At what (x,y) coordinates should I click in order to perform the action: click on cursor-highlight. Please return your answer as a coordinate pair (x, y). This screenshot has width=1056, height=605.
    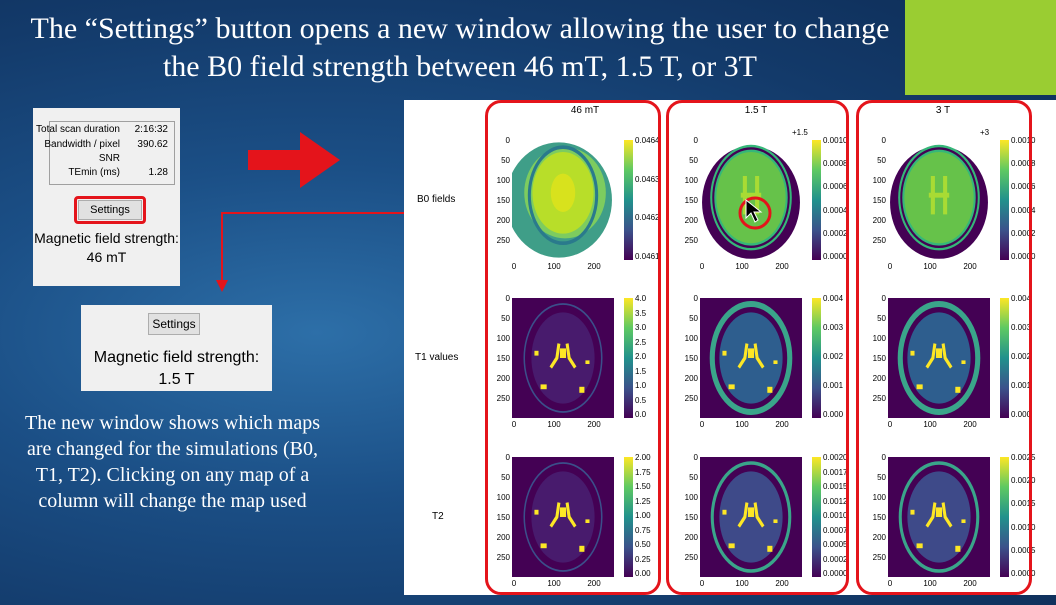
    Looking at the image, I should click on (755, 213).